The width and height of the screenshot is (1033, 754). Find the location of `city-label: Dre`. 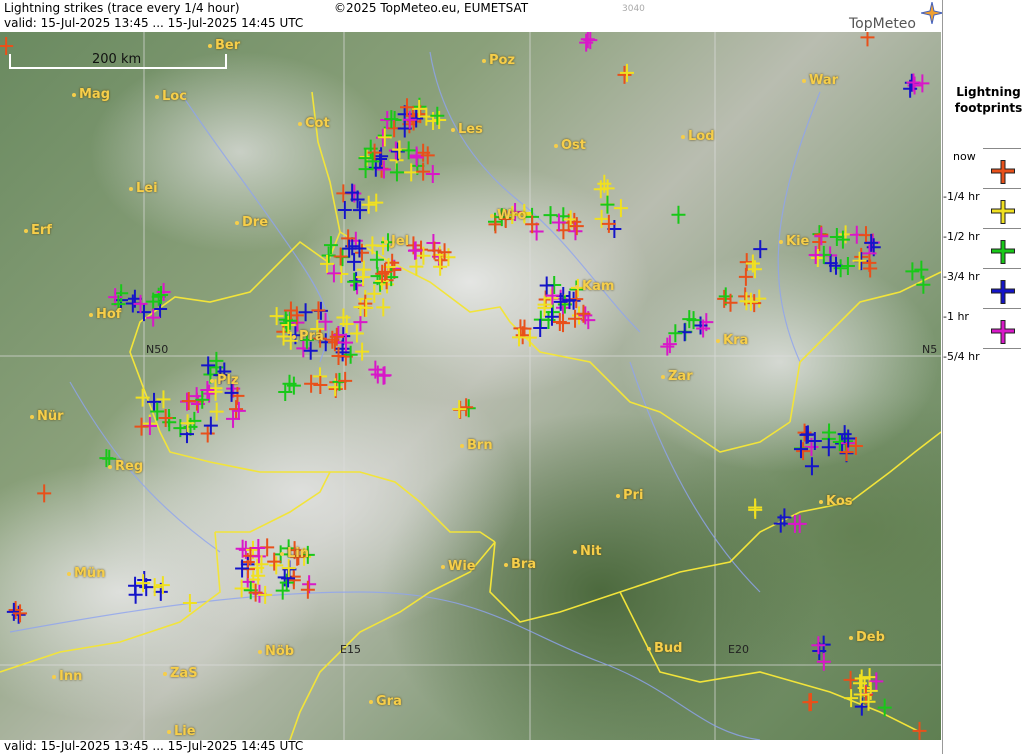

city-label: Dre is located at coordinates (251, 222).